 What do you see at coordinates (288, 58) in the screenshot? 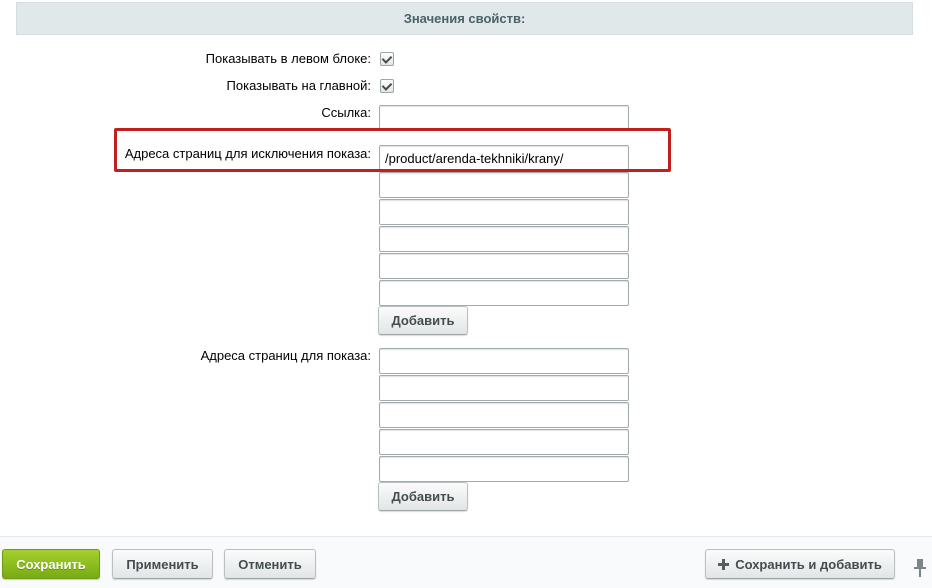
I see `show-left-label: Показывать в левом блоке:` at bounding box center [288, 58].